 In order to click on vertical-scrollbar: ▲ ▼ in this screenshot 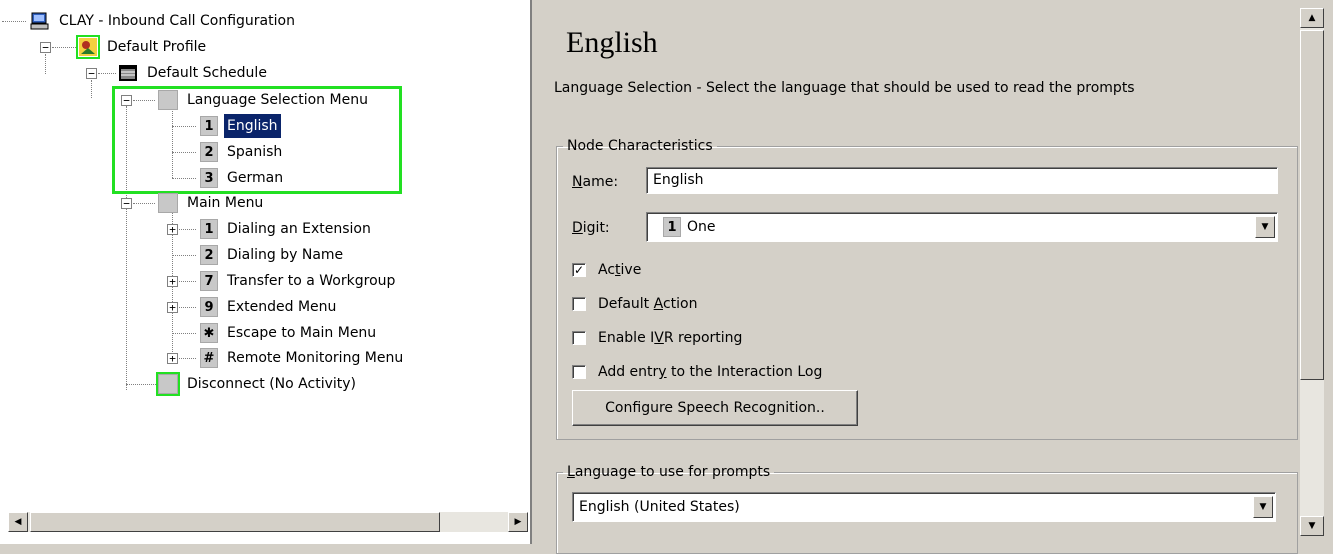, I will do `click(1312, 272)`.